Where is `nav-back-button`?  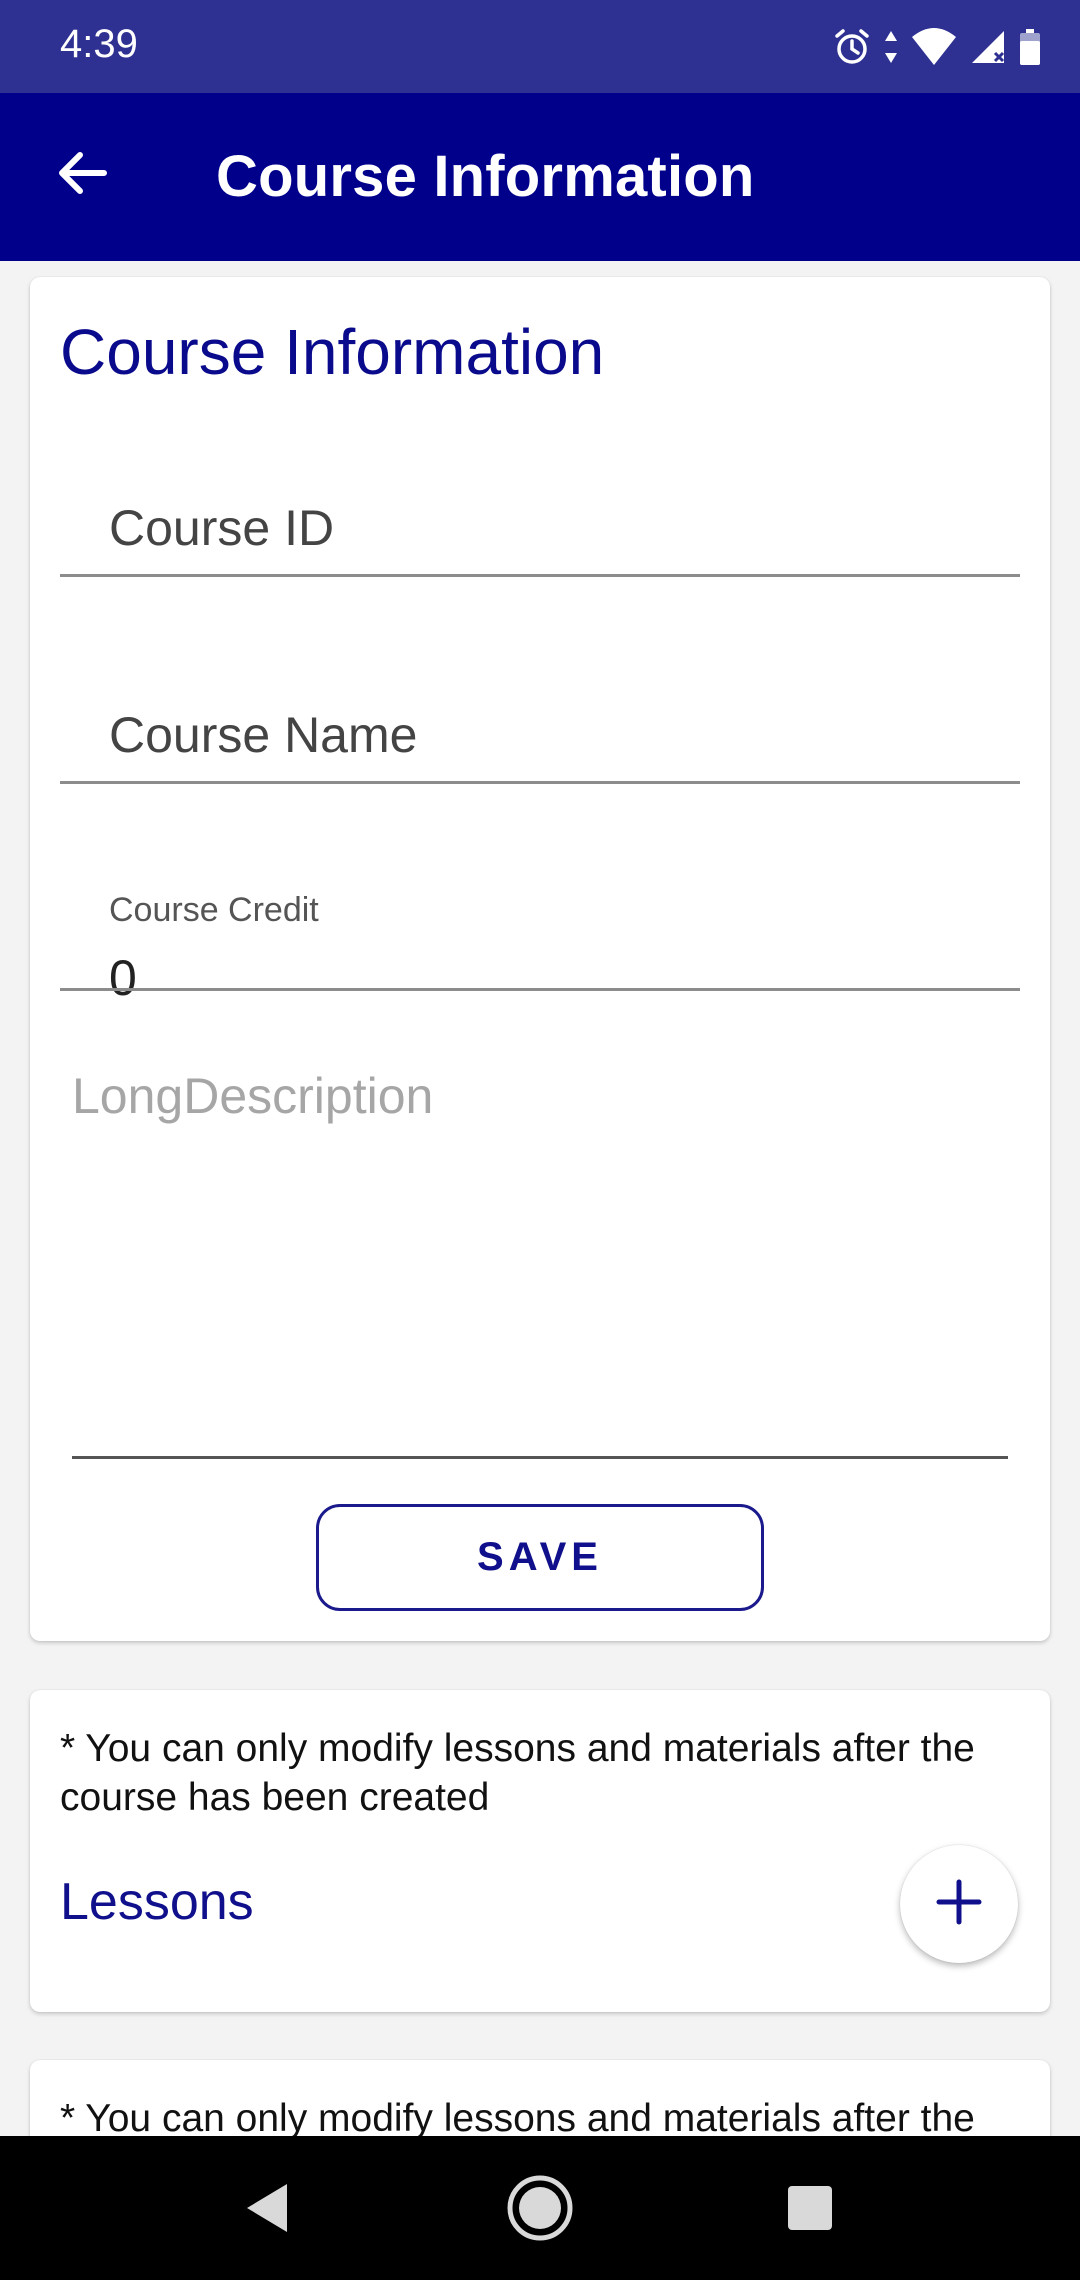
nav-back-button is located at coordinates (266, 2210).